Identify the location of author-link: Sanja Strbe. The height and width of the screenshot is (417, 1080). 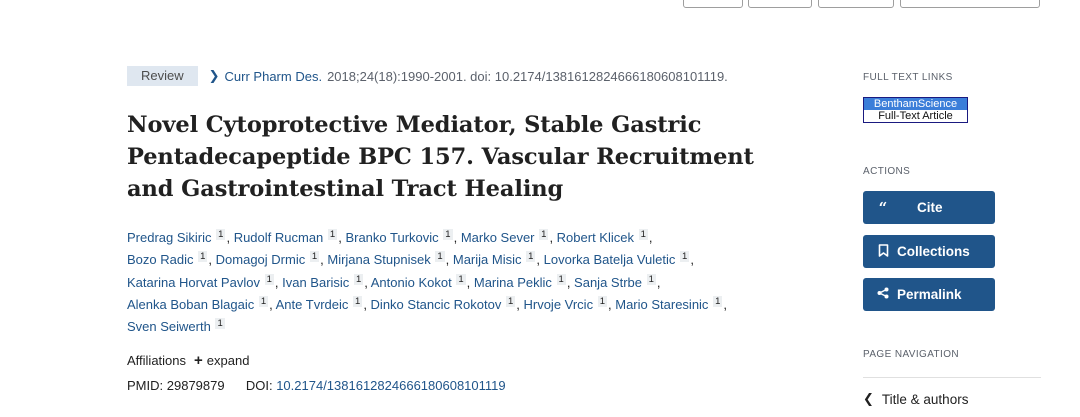
(608, 282).